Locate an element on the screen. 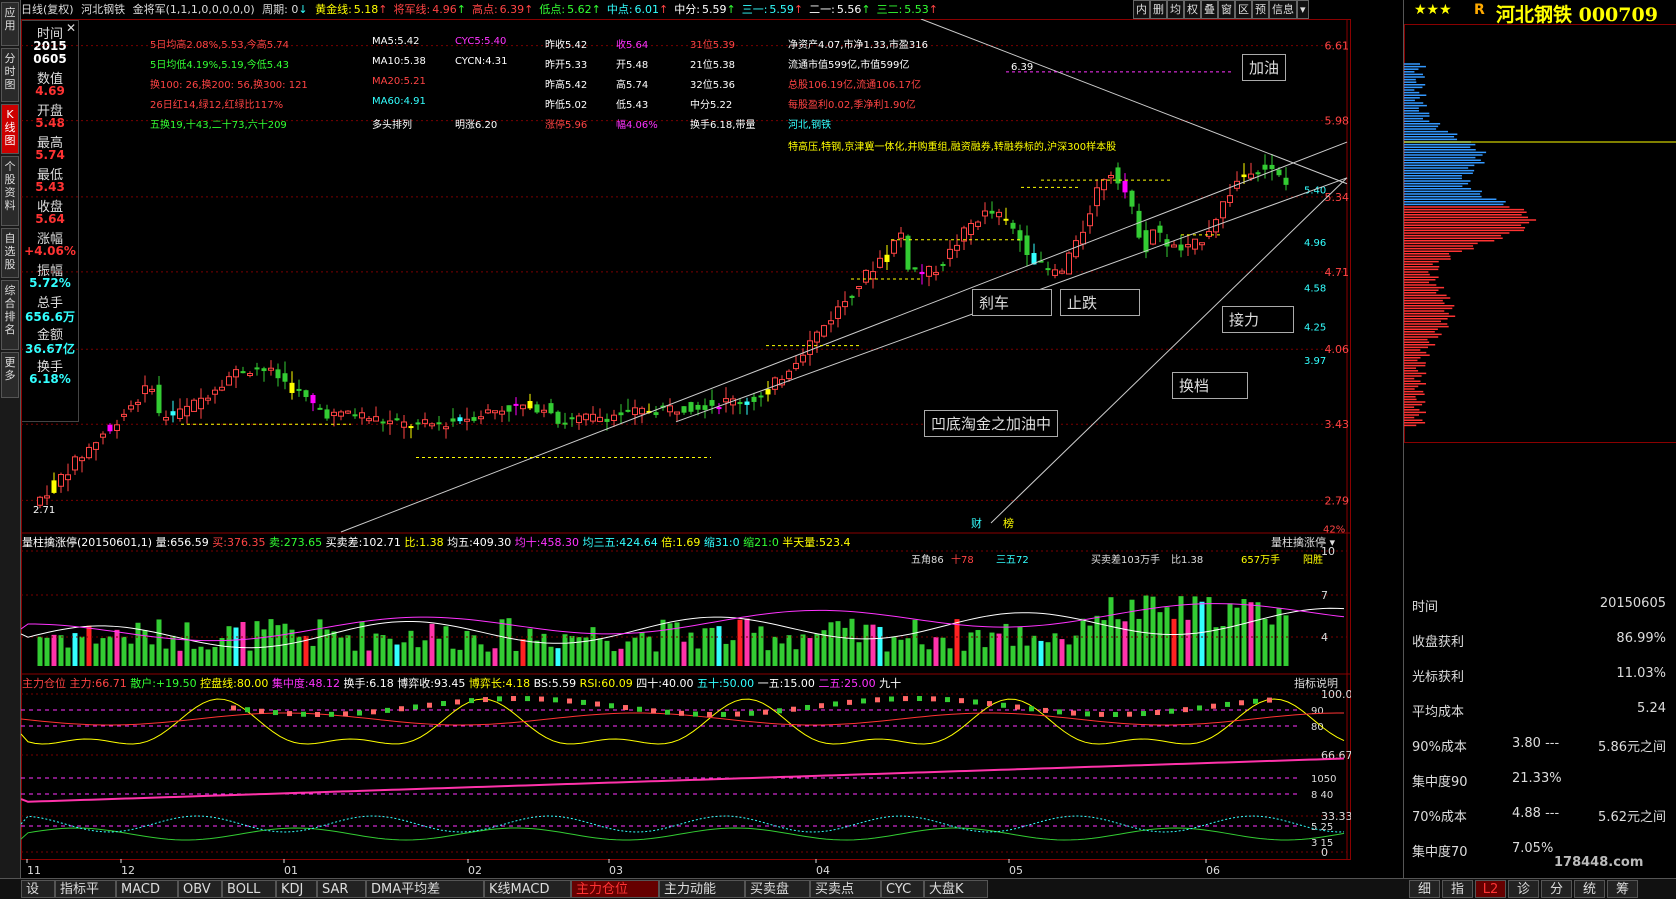 The height and width of the screenshot is (899, 1676). right-tab-4: 分 is located at coordinates (1556, 889).